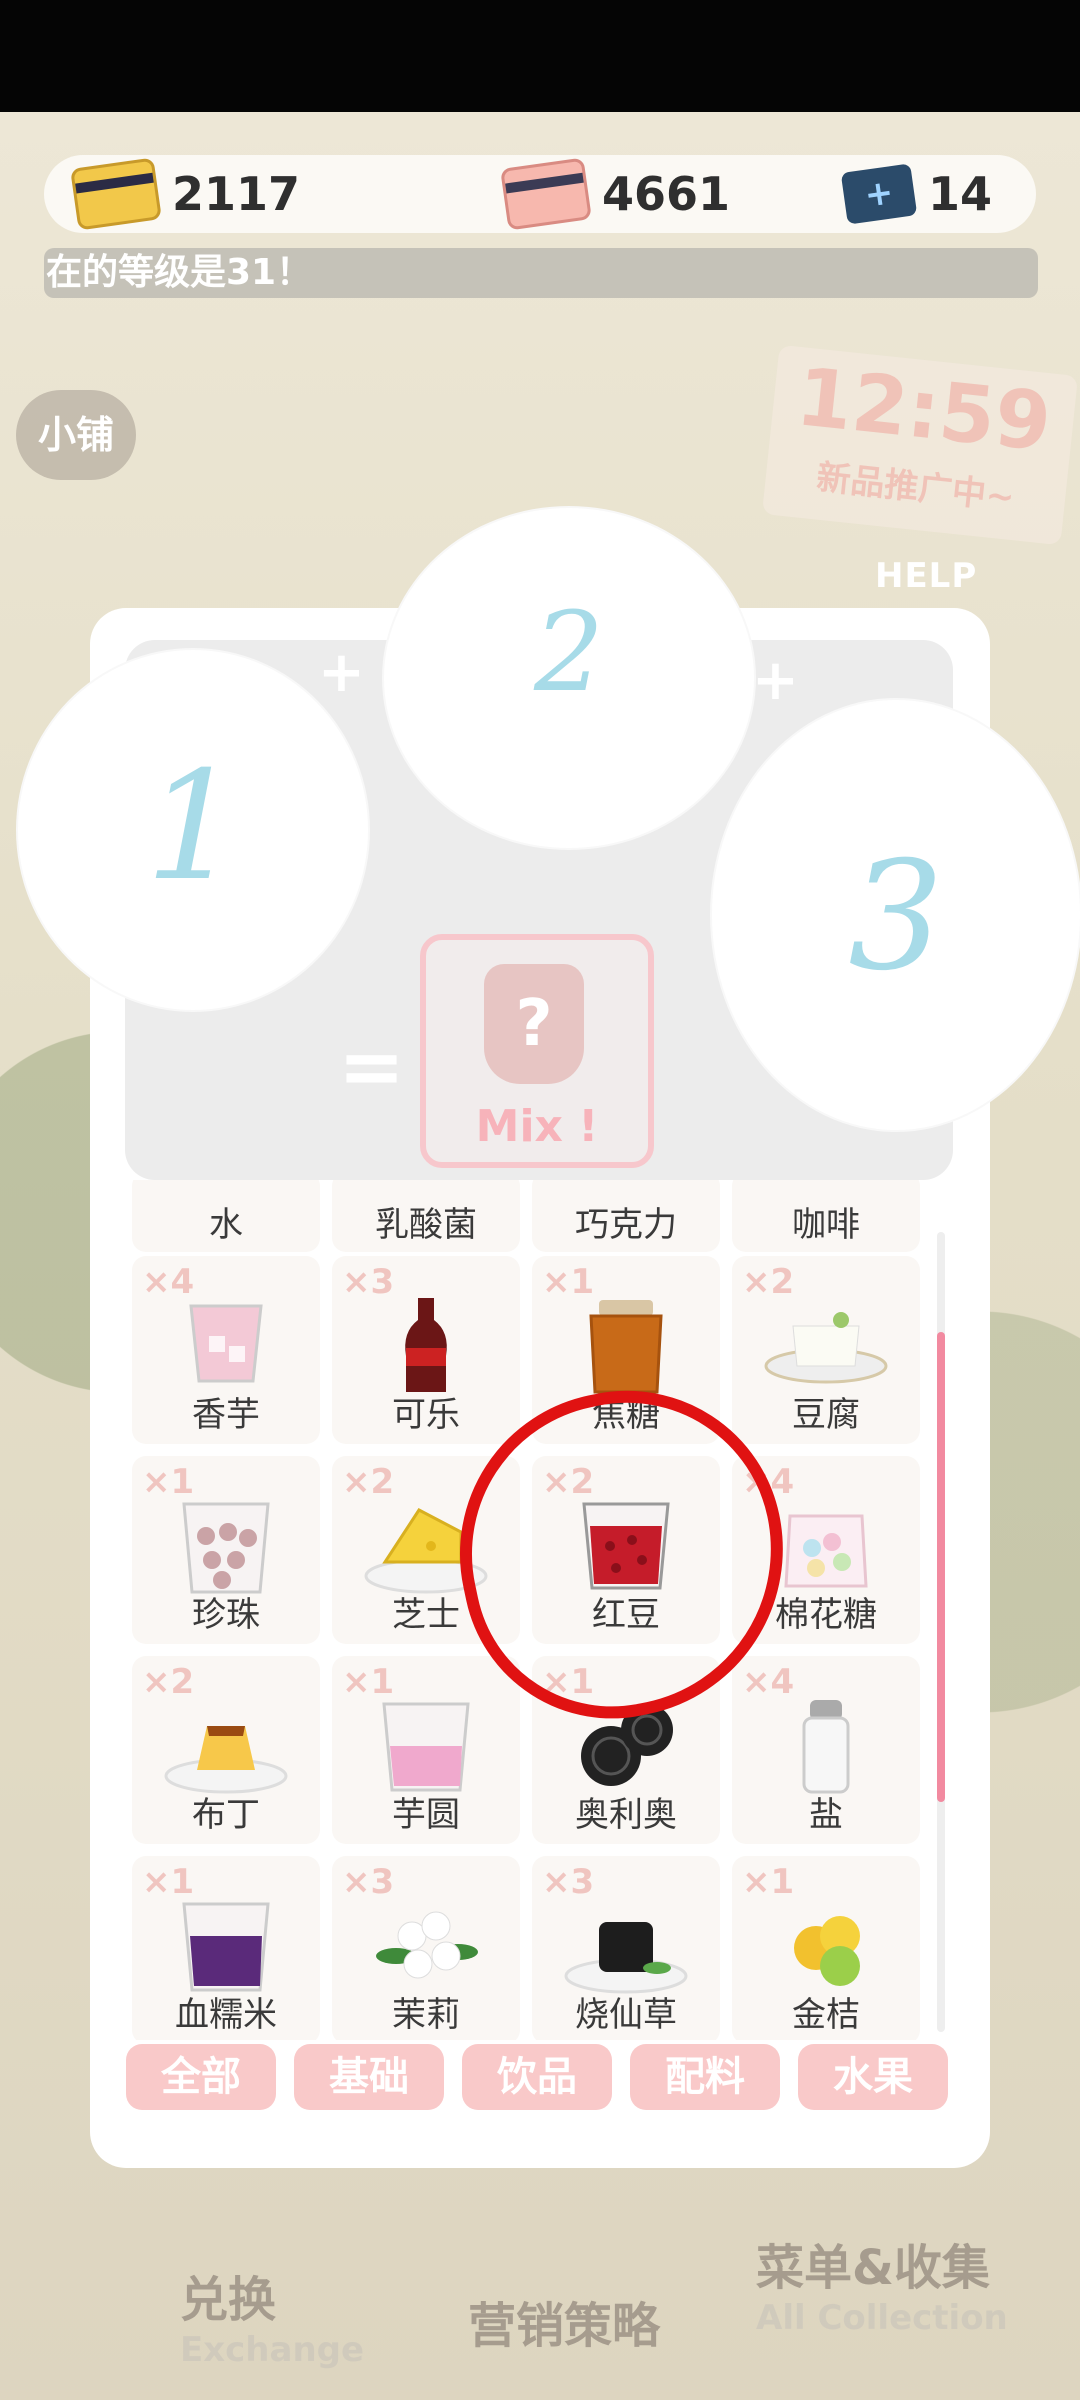  Describe the element at coordinates (426, 1225) in the screenshot. I see `ingredient-name: 乳酸菌` at that location.